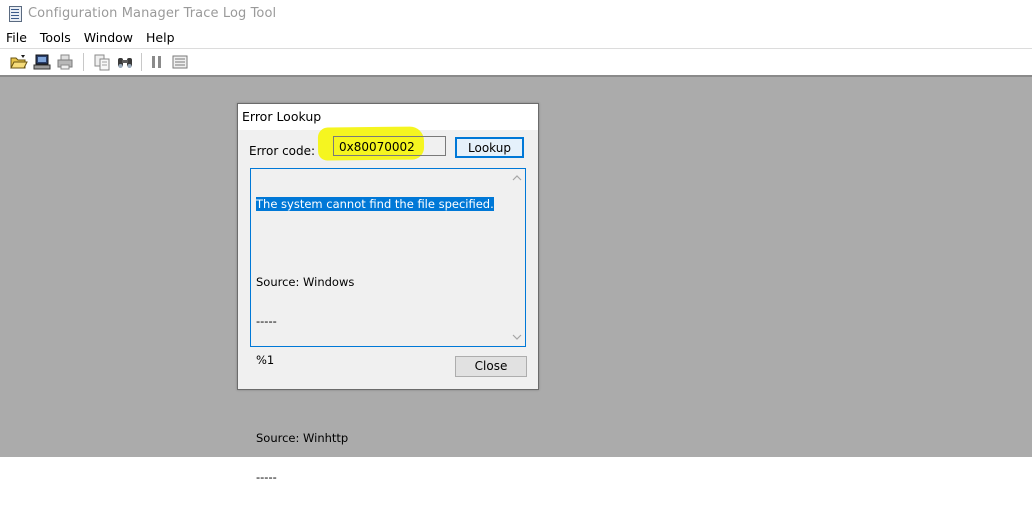 The image size is (1032, 510). Describe the element at coordinates (305, 282) in the screenshot. I see `result-line: Source: Windows` at that location.